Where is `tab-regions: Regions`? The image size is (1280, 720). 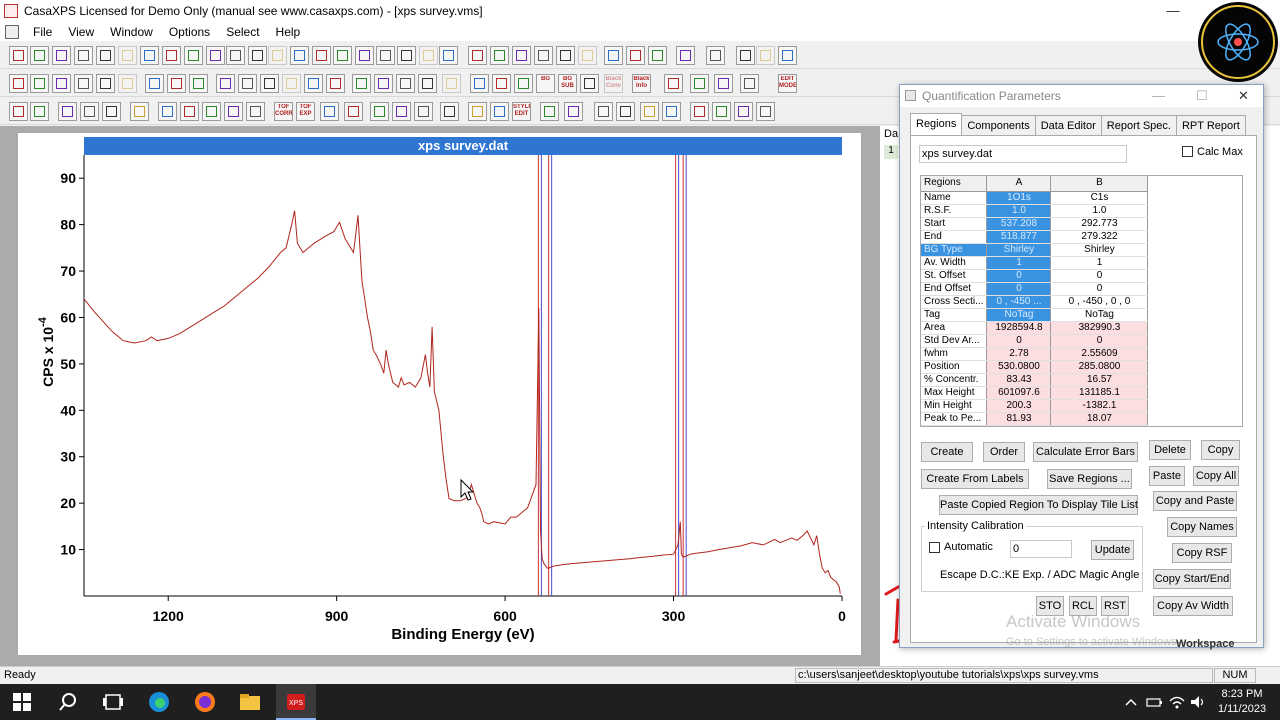 tab-regions: Regions is located at coordinates (936, 124).